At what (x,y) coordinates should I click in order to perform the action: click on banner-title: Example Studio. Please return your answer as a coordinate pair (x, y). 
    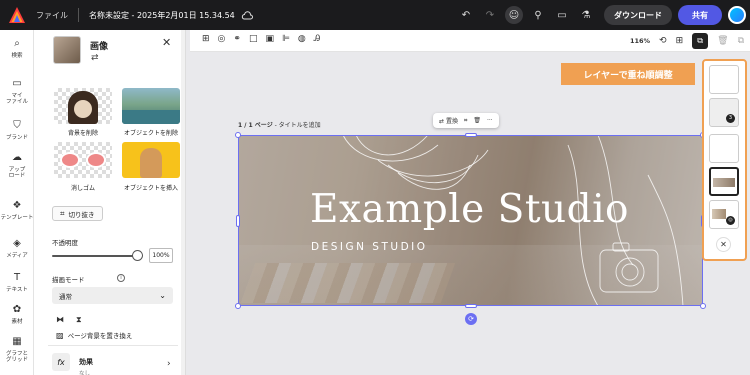
    Looking at the image, I should click on (469, 209).